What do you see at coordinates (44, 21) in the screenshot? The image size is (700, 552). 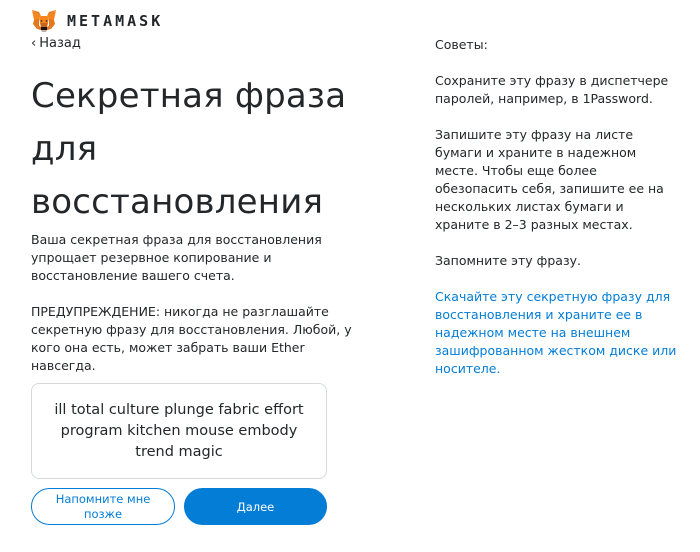 I see `metamask-fox-icon` at bounding box center [44, 21].